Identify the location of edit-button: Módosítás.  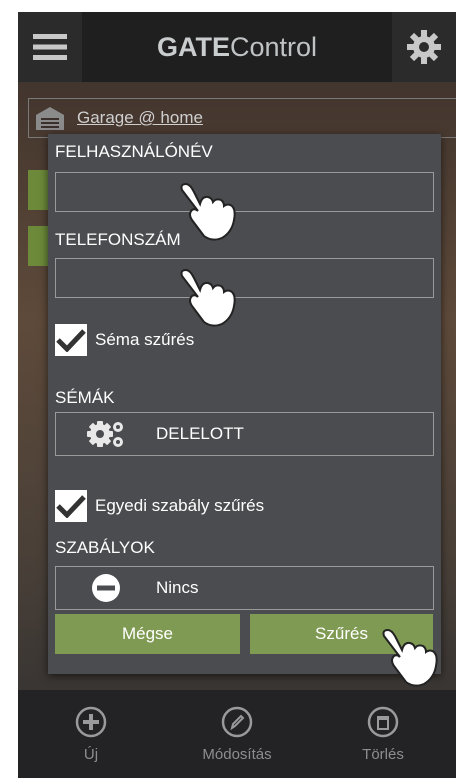
(237, 734).